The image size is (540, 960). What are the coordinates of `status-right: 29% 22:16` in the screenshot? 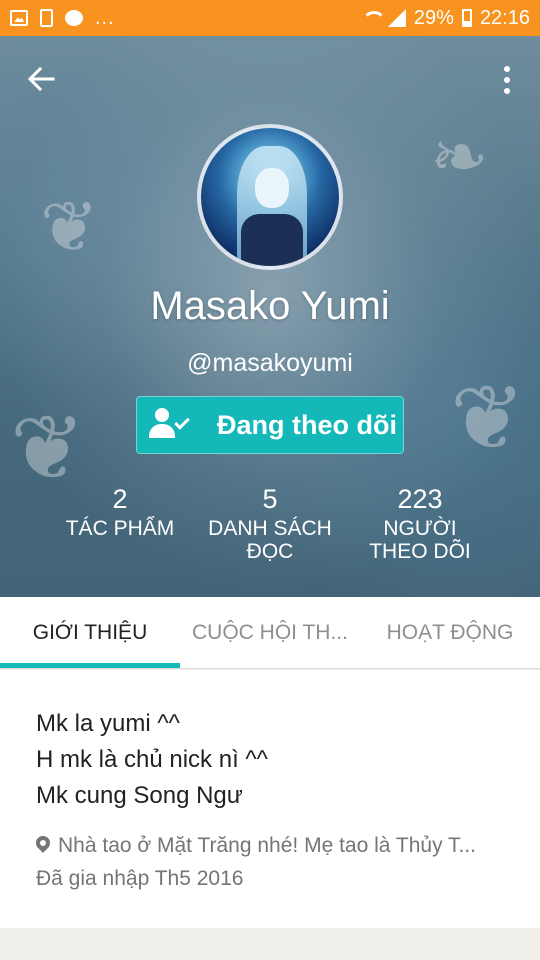 It's located at (445, 18).